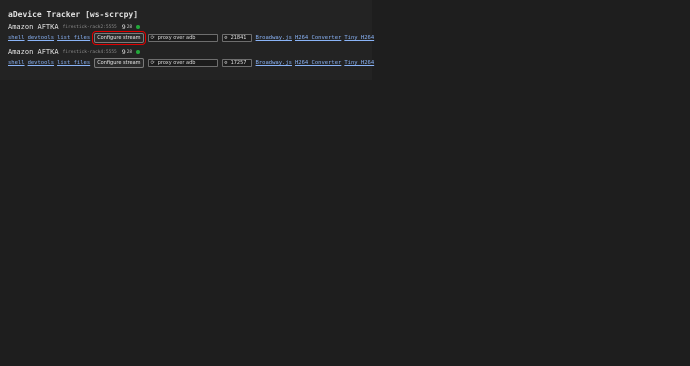 This screenshot has width=690, height=366. I want to click on device-header: Amazon AFTKA firestick-rack2:5555 9 28, so click(74, 27).